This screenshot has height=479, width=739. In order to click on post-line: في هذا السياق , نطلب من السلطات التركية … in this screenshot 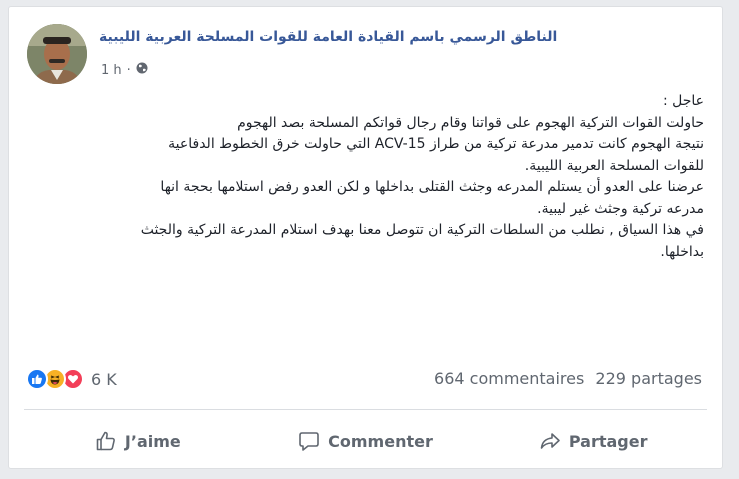, I will do `click(422, 230)`.